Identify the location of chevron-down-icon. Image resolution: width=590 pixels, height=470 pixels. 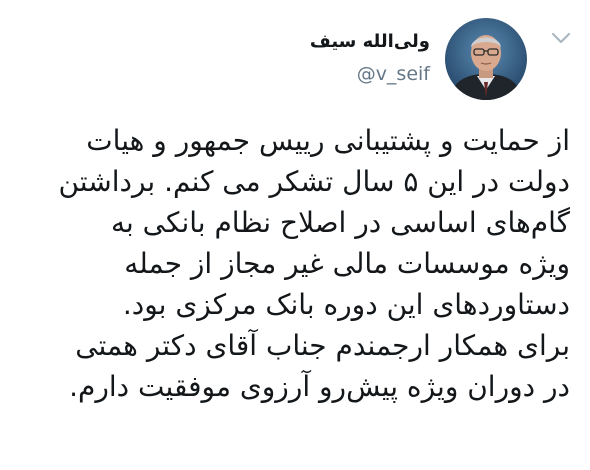
(561, 38).